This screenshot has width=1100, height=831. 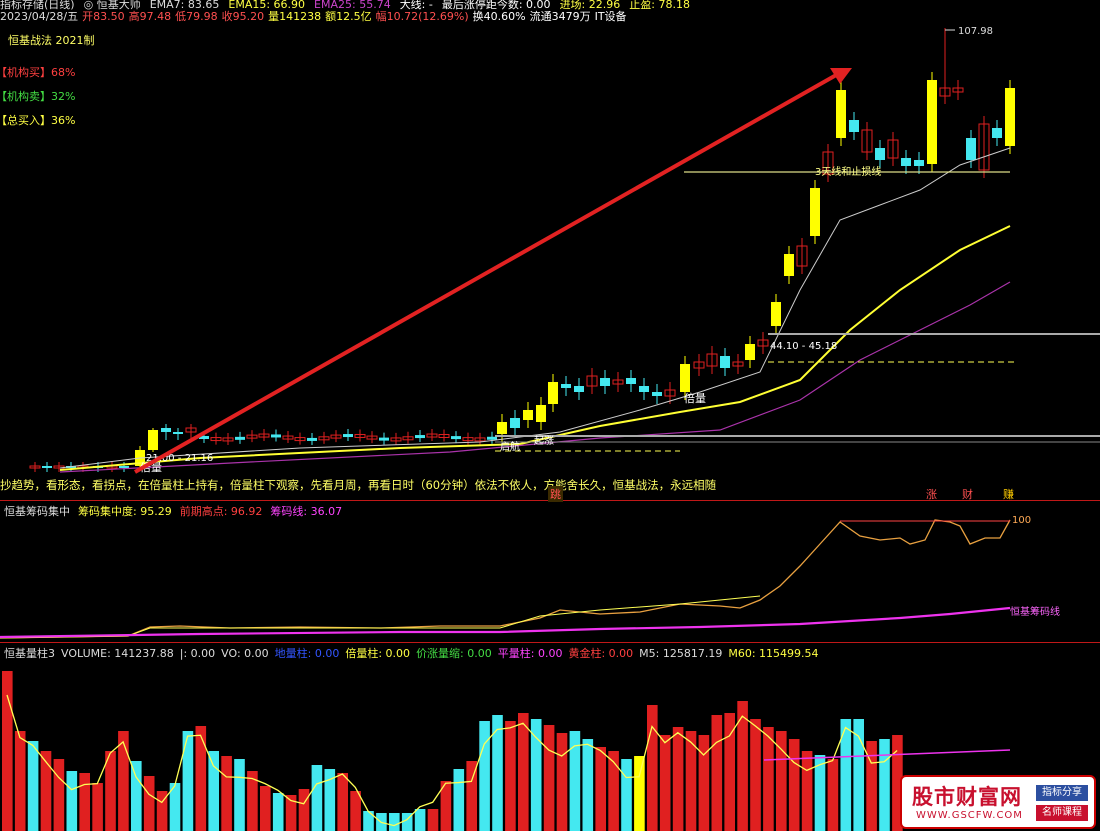 What do you see at coordinates (931, 494) in the screenshot?
I see `signal-tag: 涨` at bounding box center [931, 494].